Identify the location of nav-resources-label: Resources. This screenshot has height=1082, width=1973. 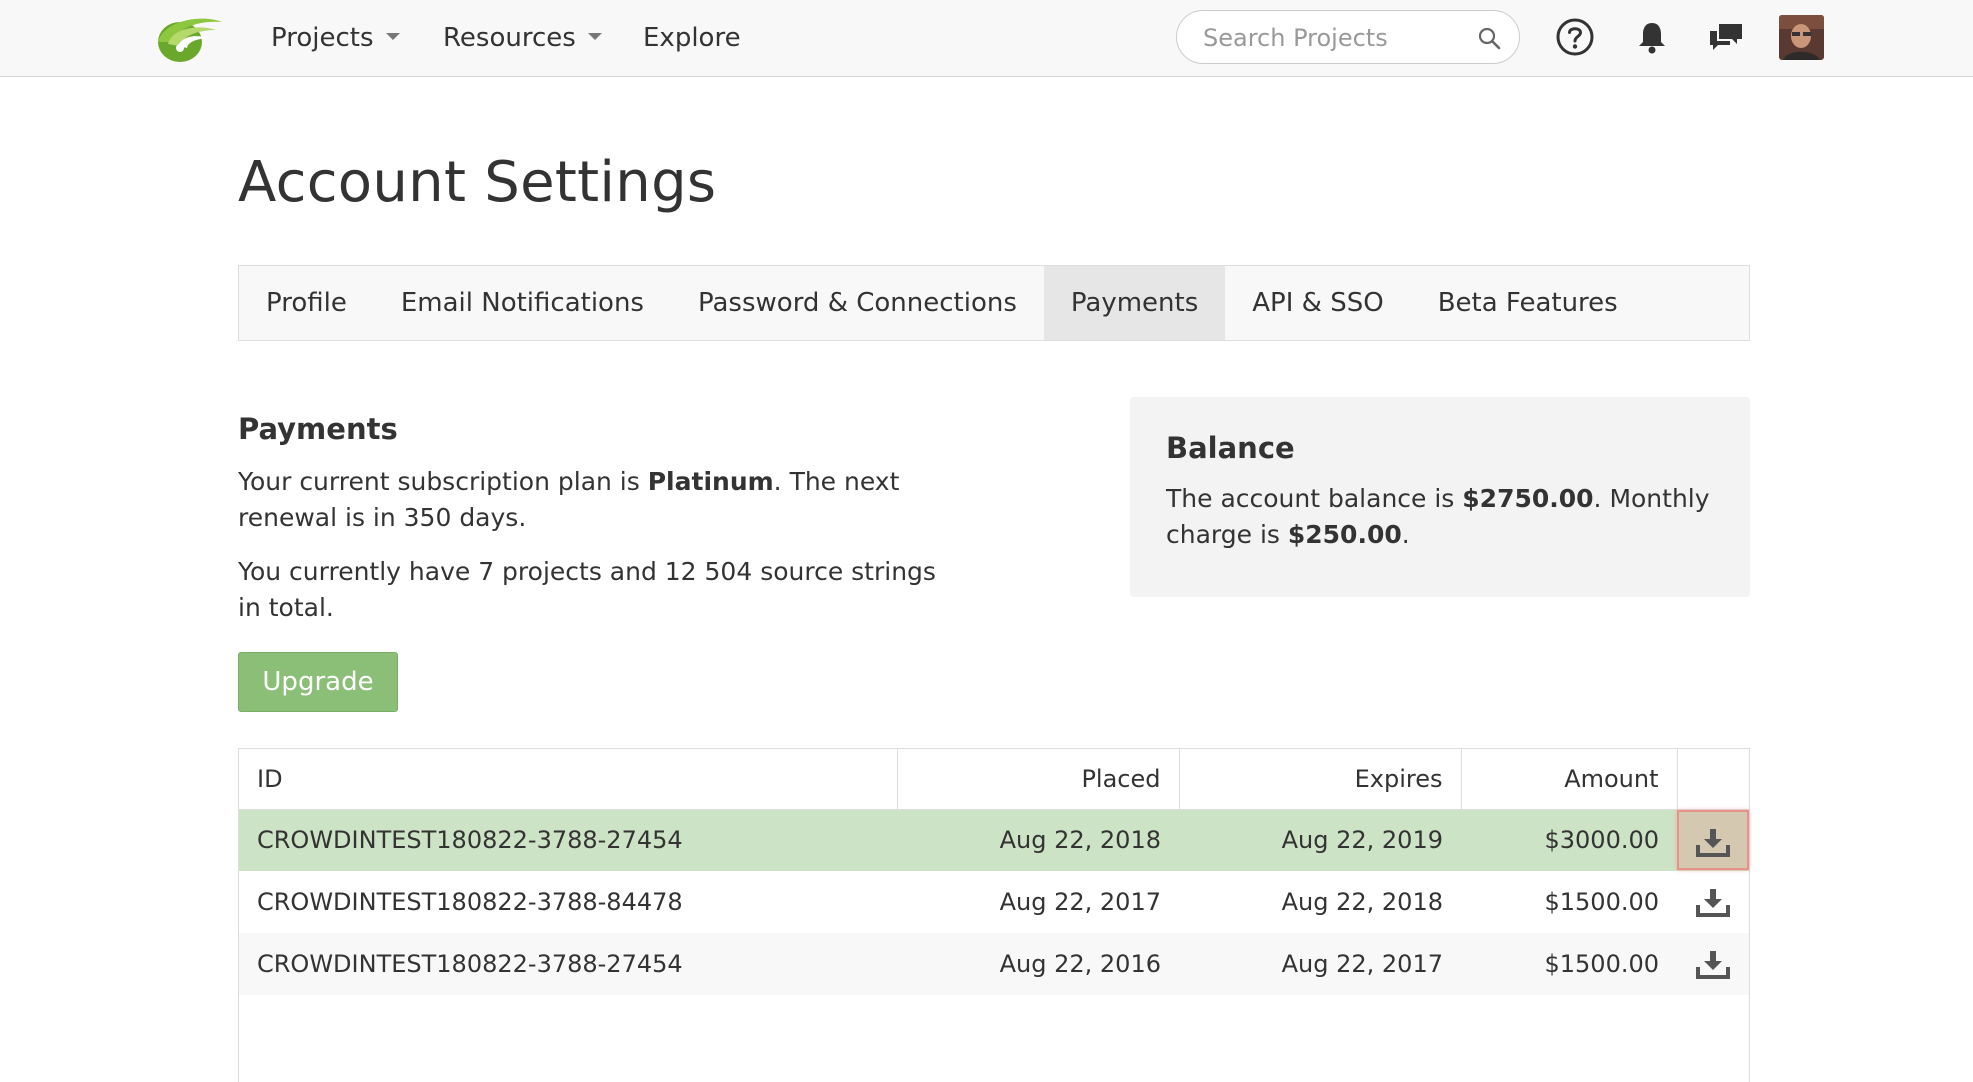
(509, 38).